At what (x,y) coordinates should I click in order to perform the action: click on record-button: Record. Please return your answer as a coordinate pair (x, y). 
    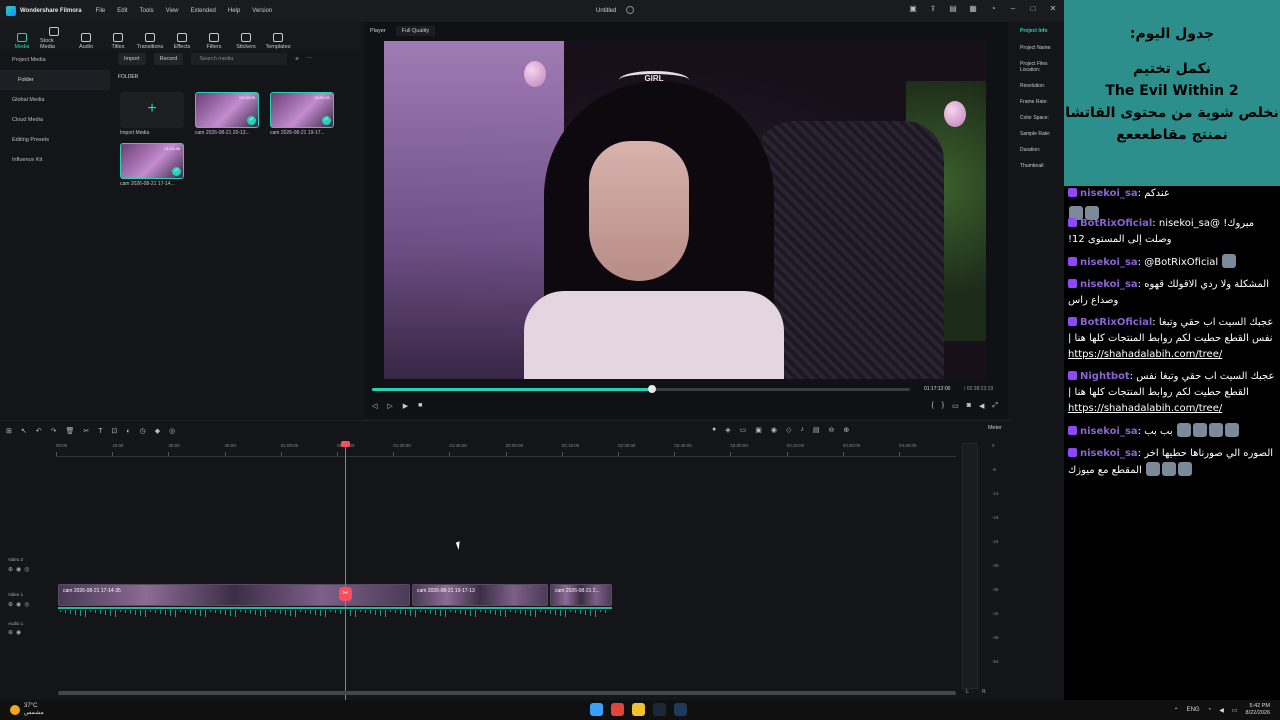
    Looking at the image, I should click on (168, 59).